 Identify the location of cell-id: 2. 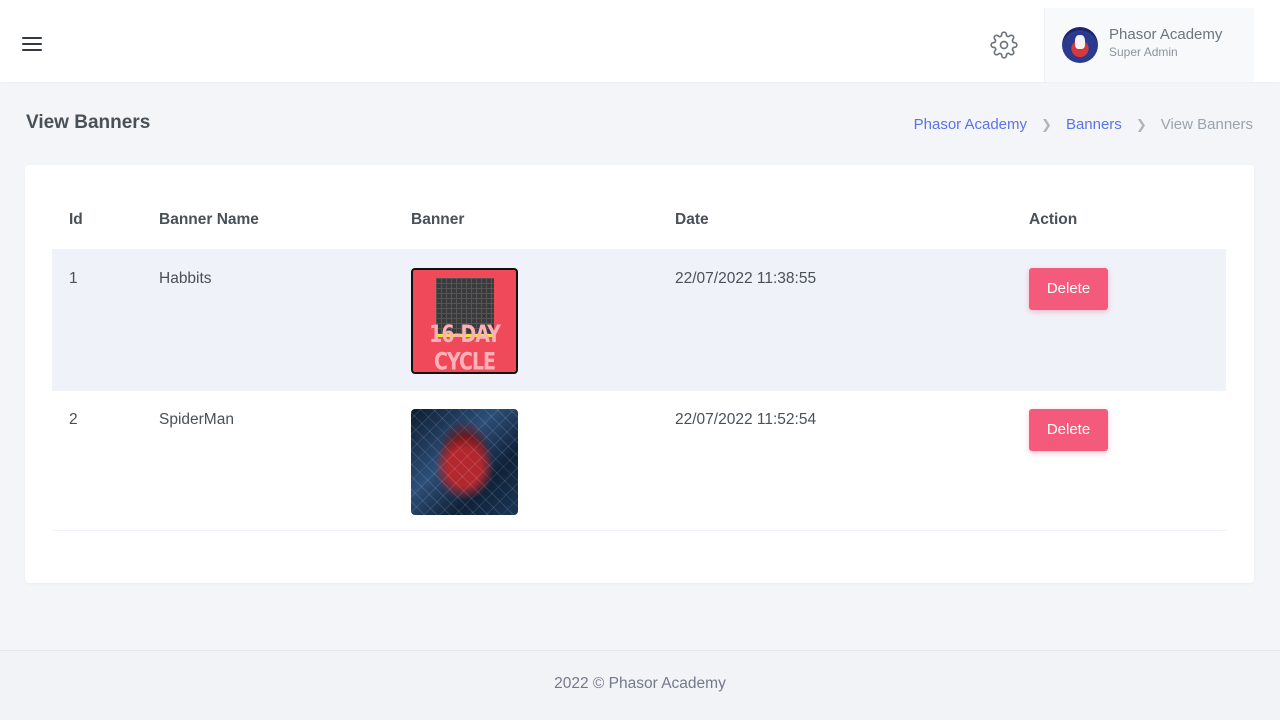
(105, 460).